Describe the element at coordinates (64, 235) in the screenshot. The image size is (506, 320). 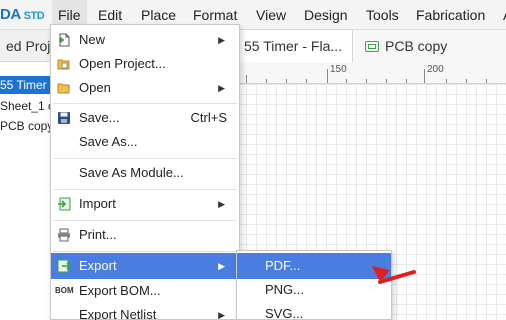
I see `print-icon` at that location.